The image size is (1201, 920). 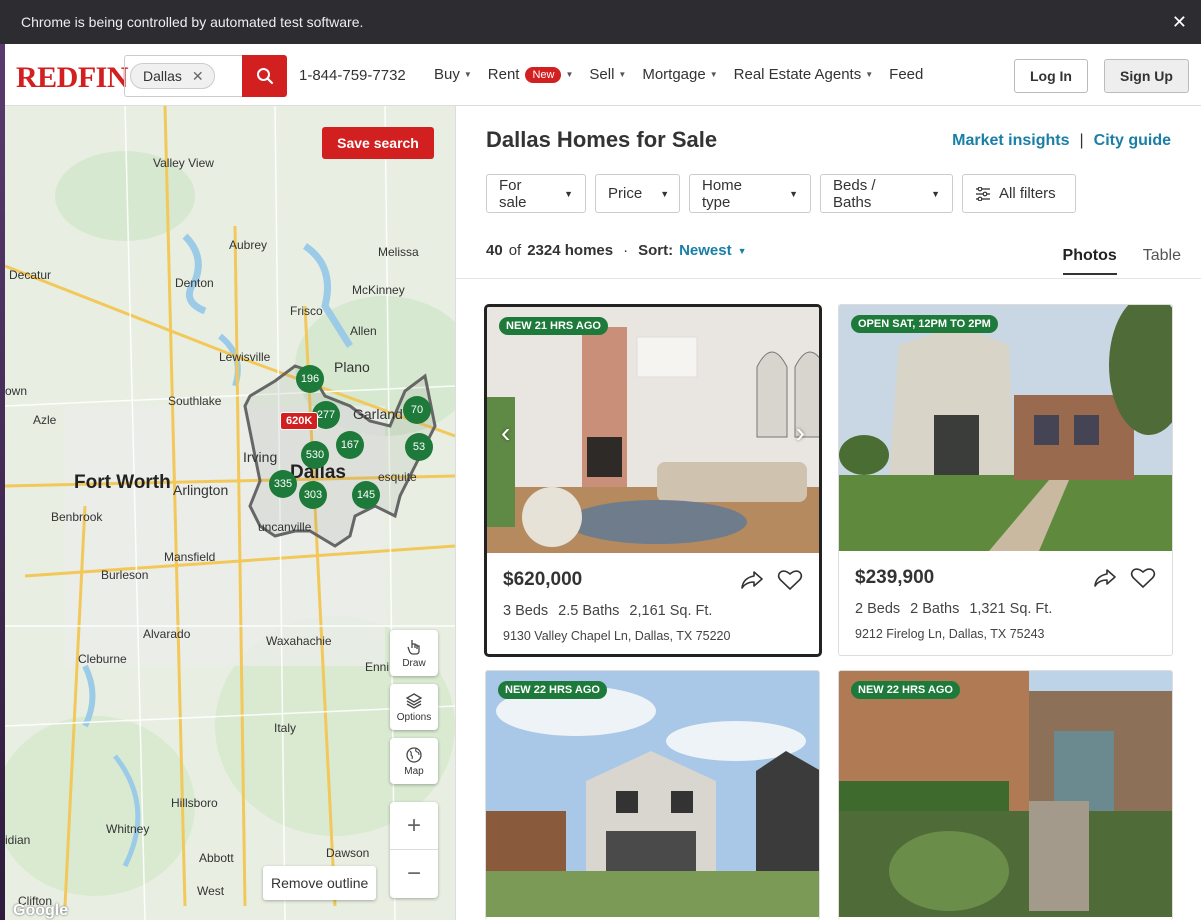 What do you see at coordinates (1146, 76) in the screenshot?
I see `signup-button: Sign Up` at bounding box center [1146, 76].